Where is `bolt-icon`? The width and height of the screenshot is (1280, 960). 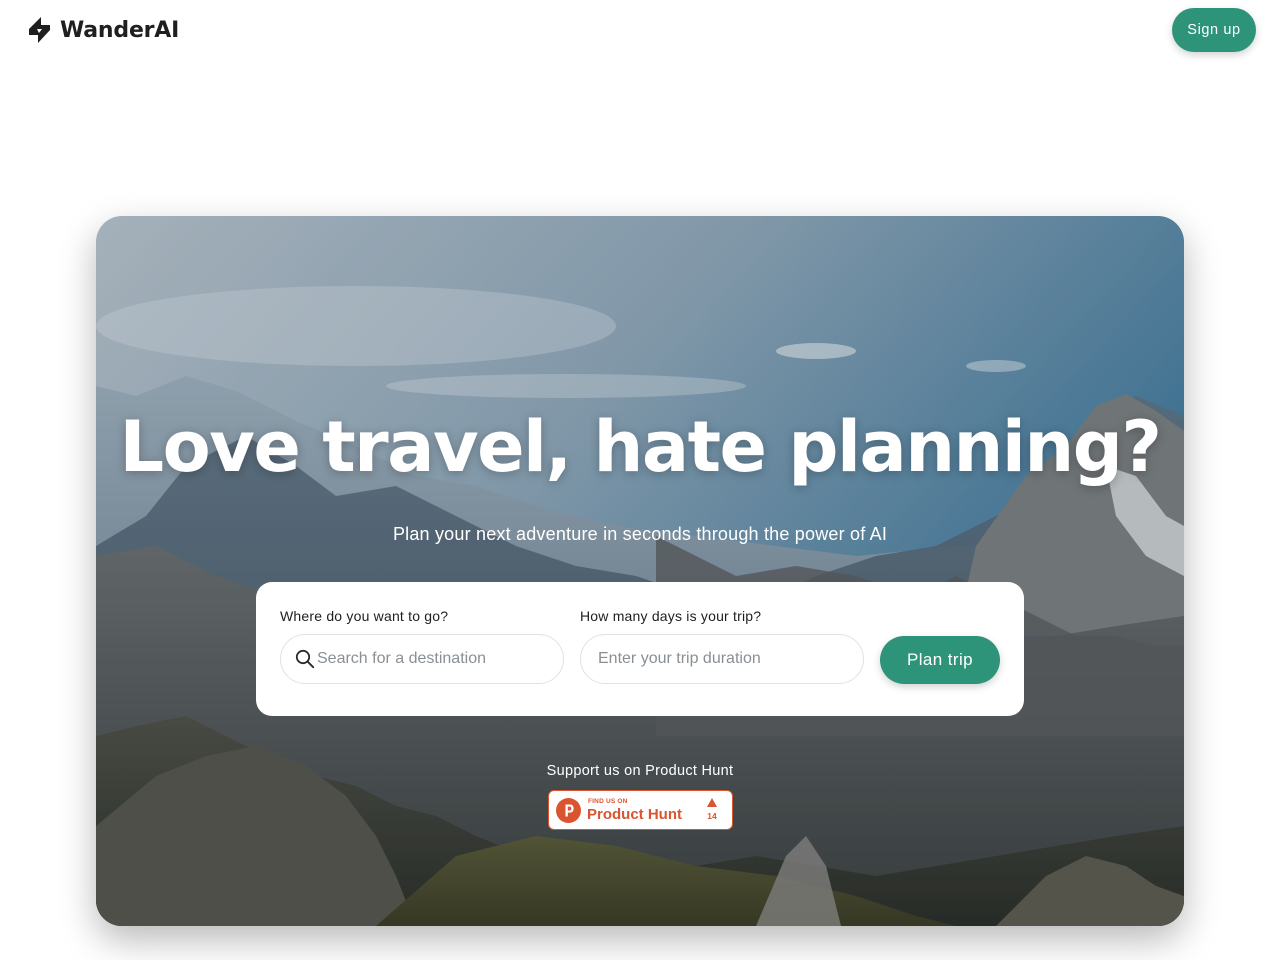
bolt-icon is located at coordinates (39, 30).